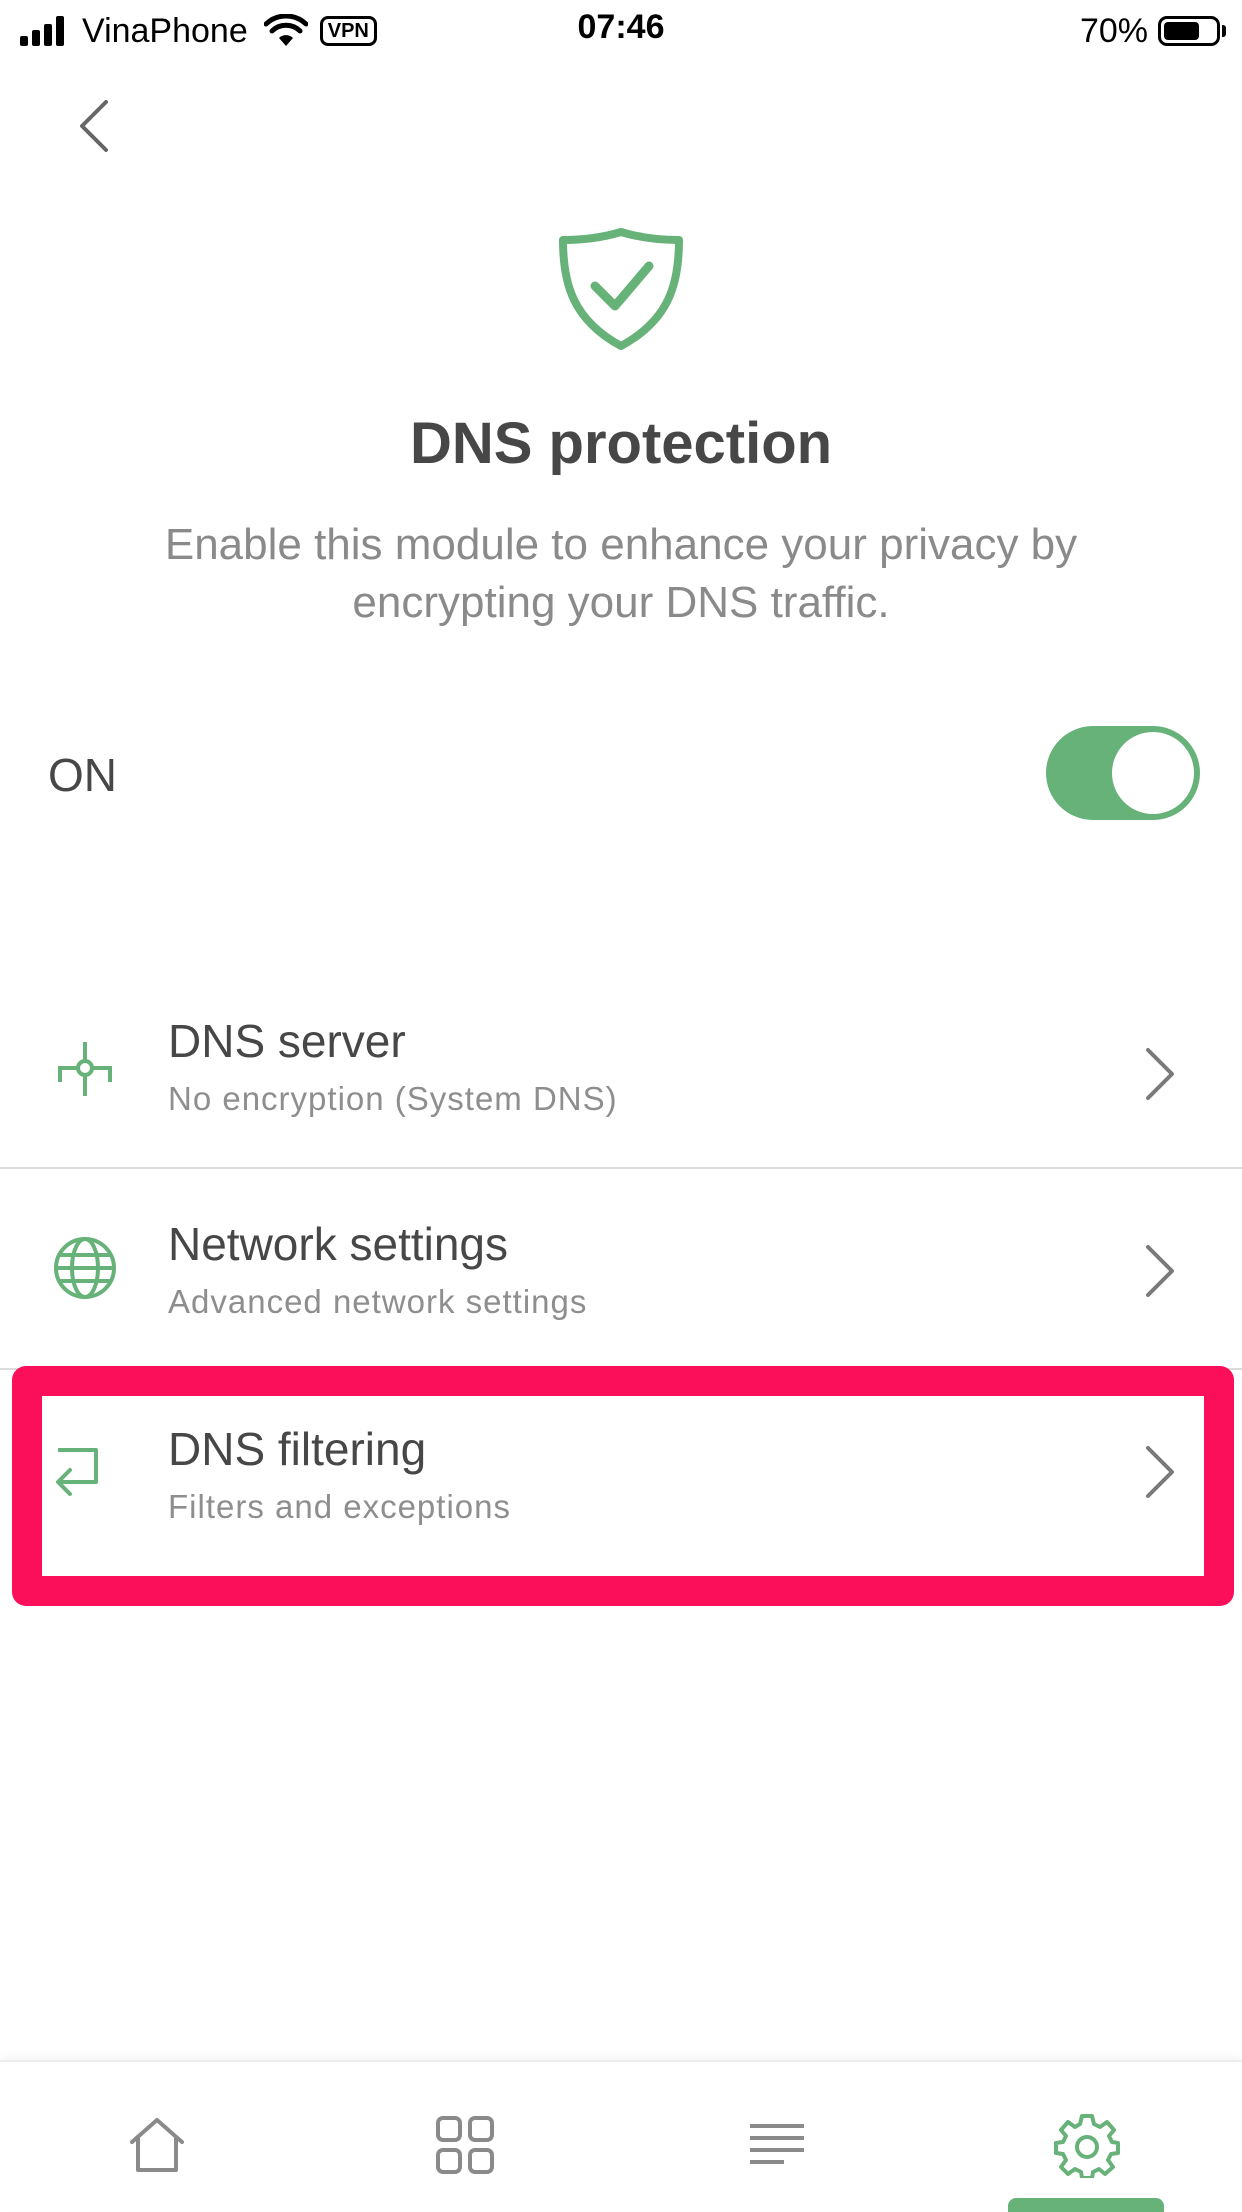  Describe the element at coordinates (621, 1369) in the screenshot. I see `divider` at that location.